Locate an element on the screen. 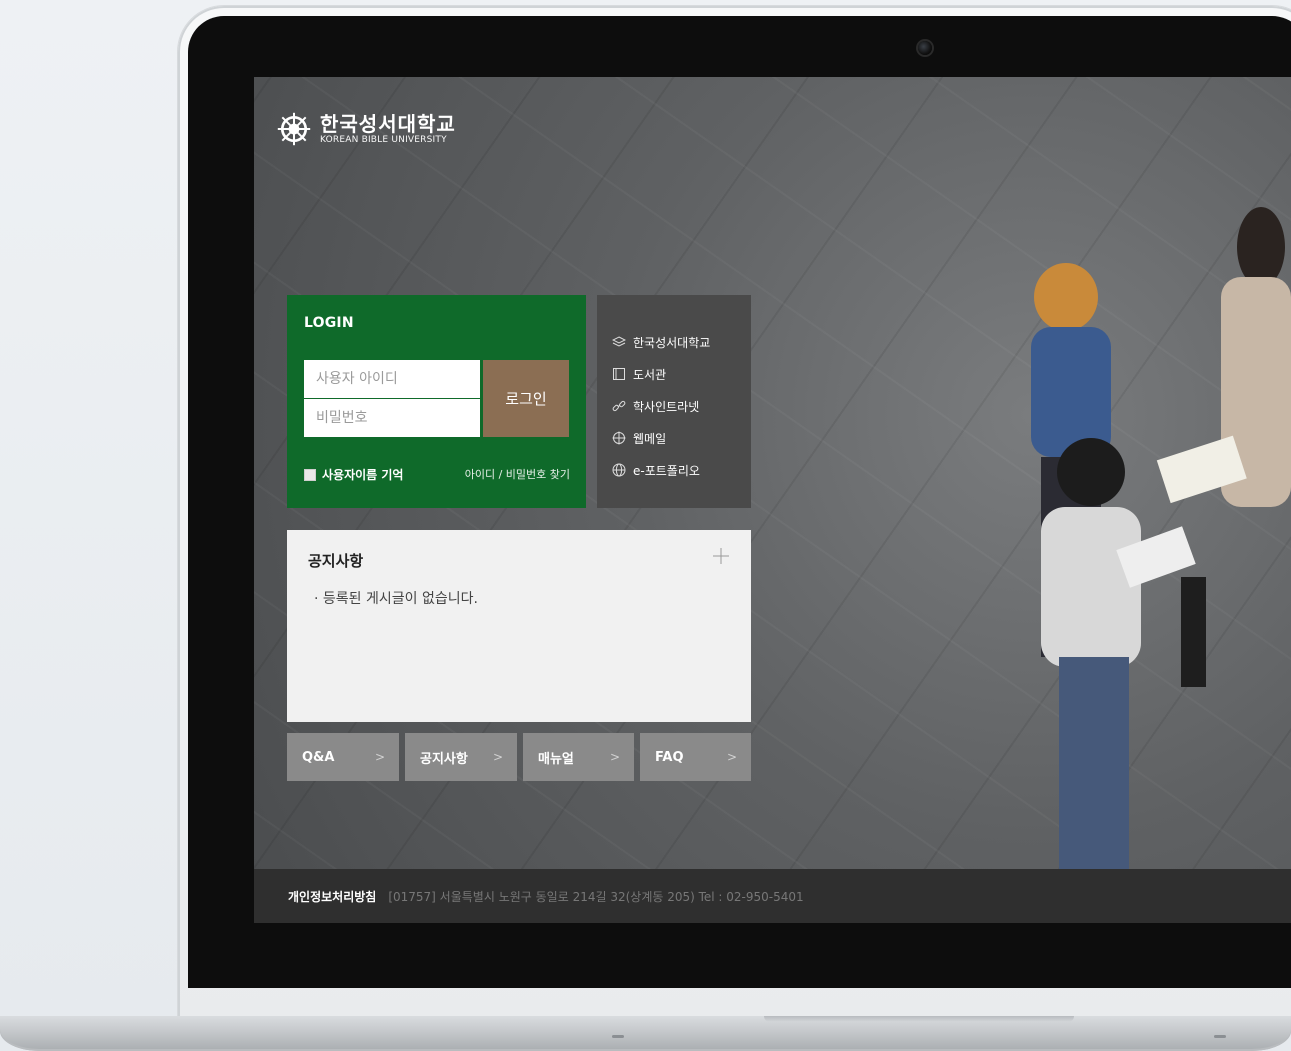 This screenshot has height=1051, width=1291. quick-links-panel: 한국성서대학교 도서관 학사인트라넷 웹메일 e-포트폴리오 is located at coordinates (674, 401).